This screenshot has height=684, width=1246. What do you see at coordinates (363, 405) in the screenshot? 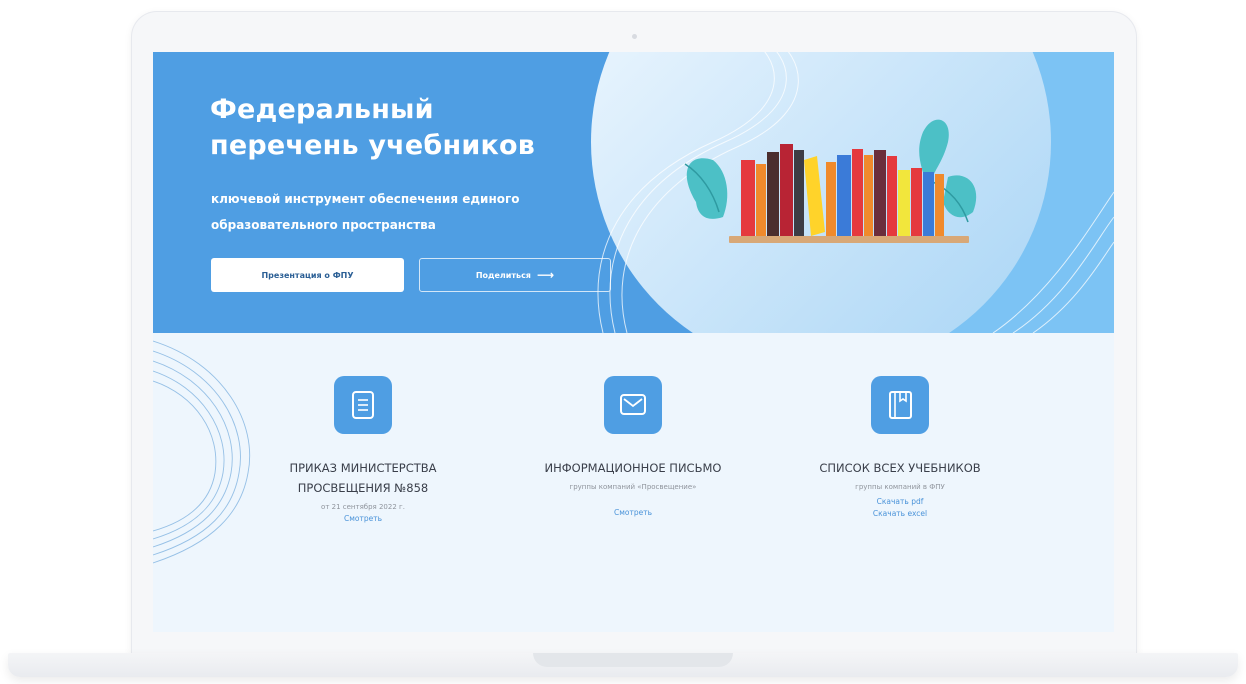
I see `document-icon` at bounding box center [363, 405].